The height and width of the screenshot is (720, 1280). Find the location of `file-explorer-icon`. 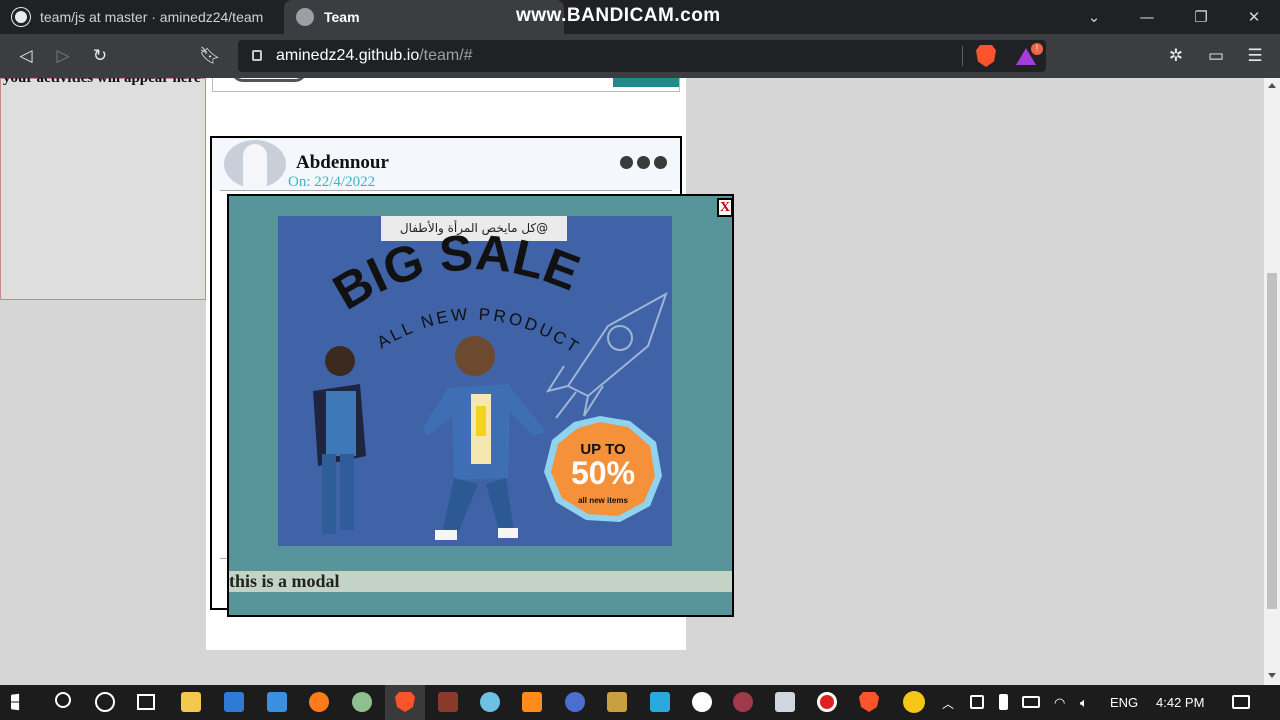

file-explorer-icon is located at coordinates (191, 702).